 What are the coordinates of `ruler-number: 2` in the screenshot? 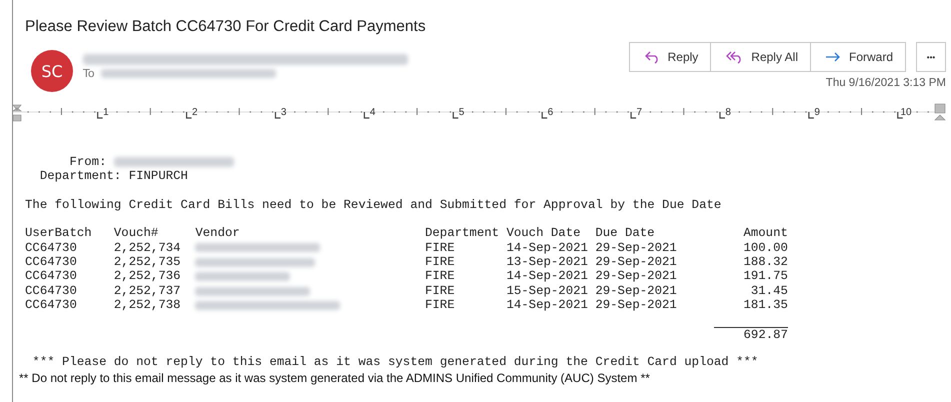 It's located at (195, 112).